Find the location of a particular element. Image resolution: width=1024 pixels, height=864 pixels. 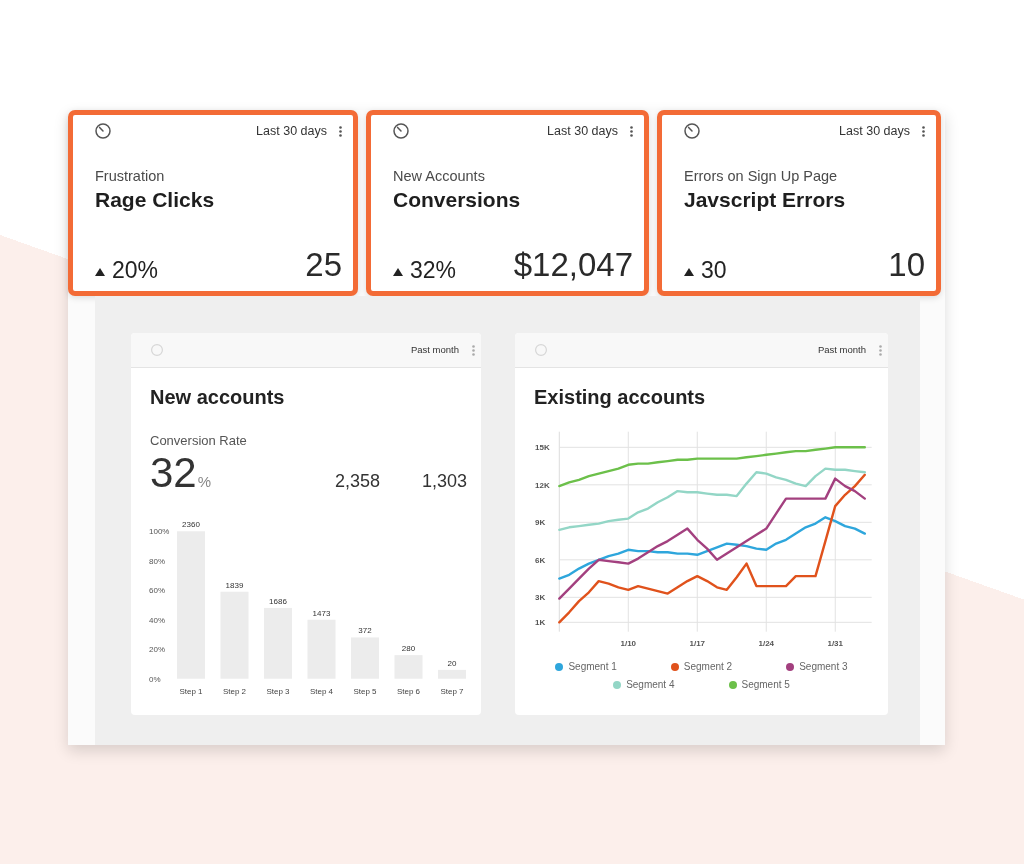

metric-unit: % is located at coordinates (204, 481).